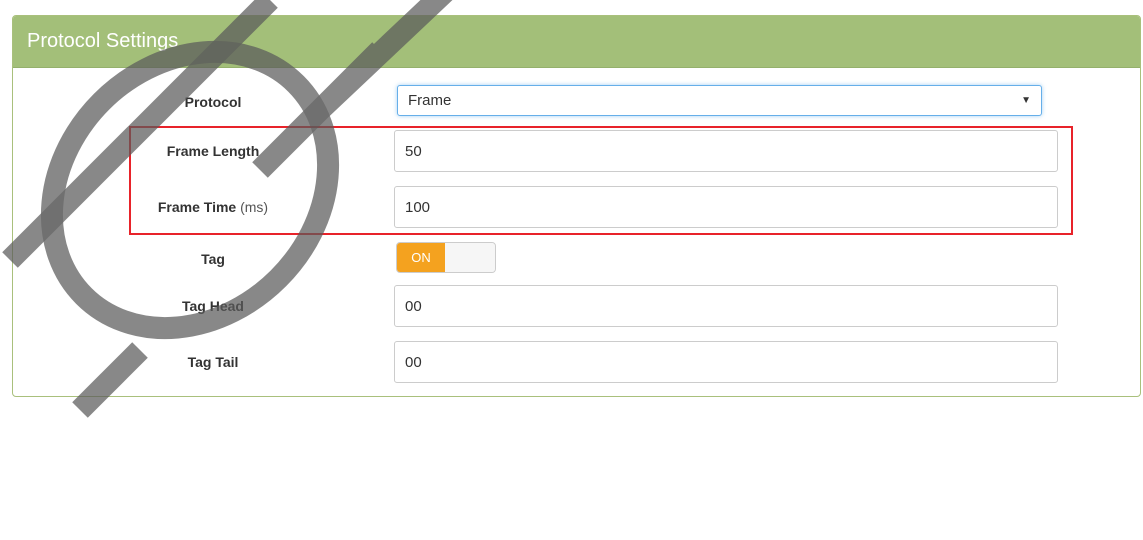 This screenshot has height=540, width=1143. I want to click on tag-toggle: ON, so click(446, 257).